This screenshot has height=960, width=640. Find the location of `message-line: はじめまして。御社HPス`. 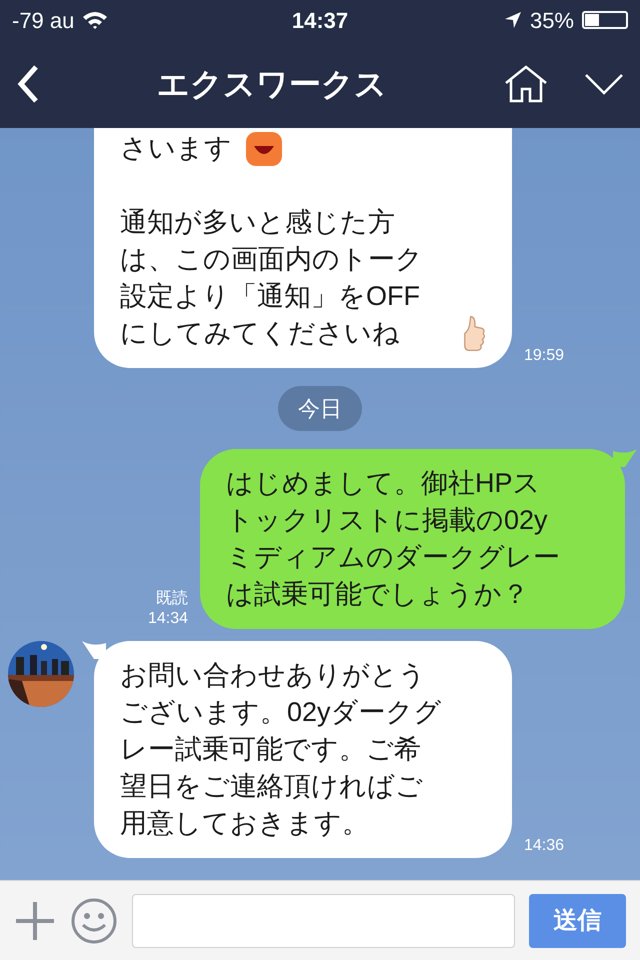

message-line: はじめまして。御社HPス is located at coordinates (383, 483).